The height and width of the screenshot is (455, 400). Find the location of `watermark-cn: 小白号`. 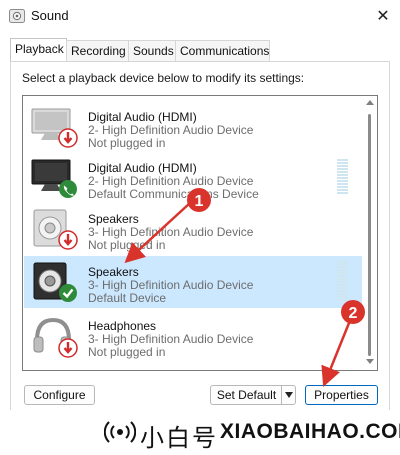

watermark-cn: 小白号 is located at coordinates (179, 438).